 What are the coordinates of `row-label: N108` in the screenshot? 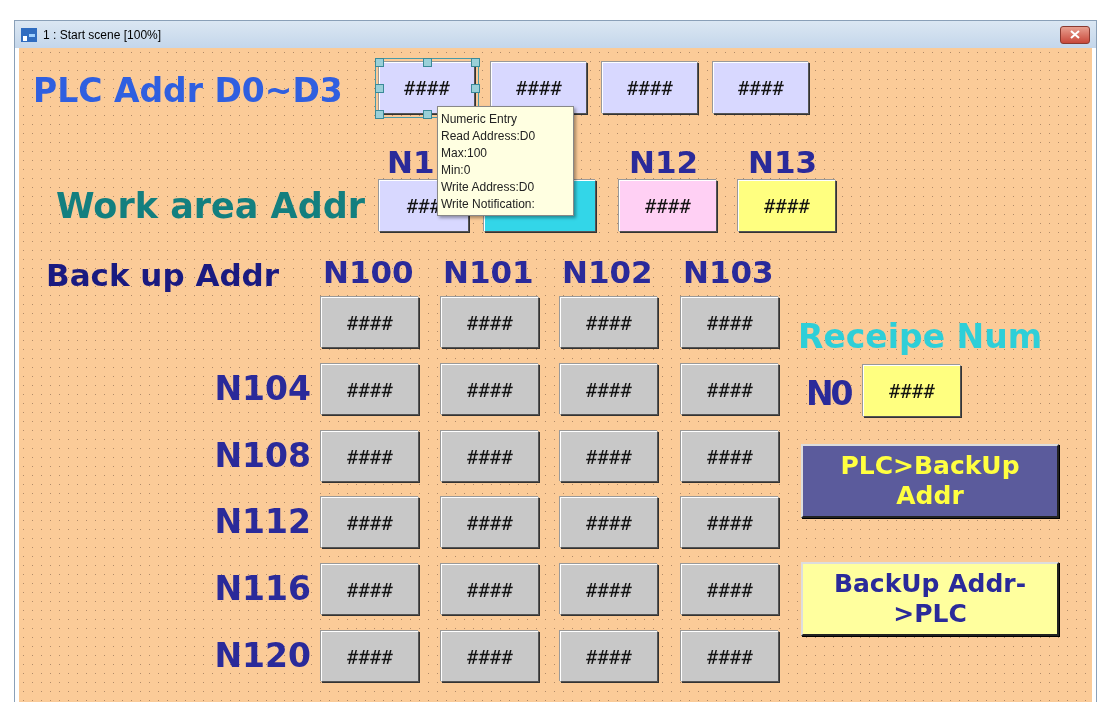 It's located at (262, 455).